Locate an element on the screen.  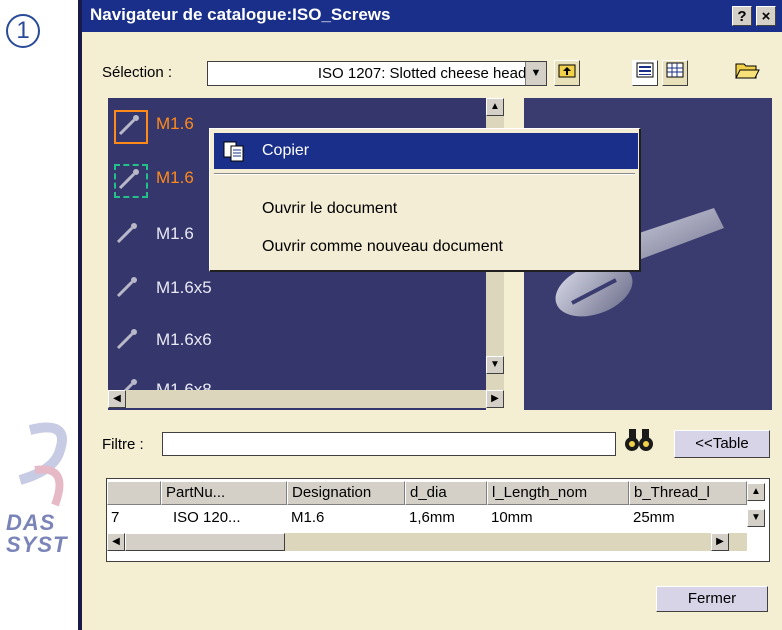
table-cell: M1.6 is located at coordinates (308, 517).